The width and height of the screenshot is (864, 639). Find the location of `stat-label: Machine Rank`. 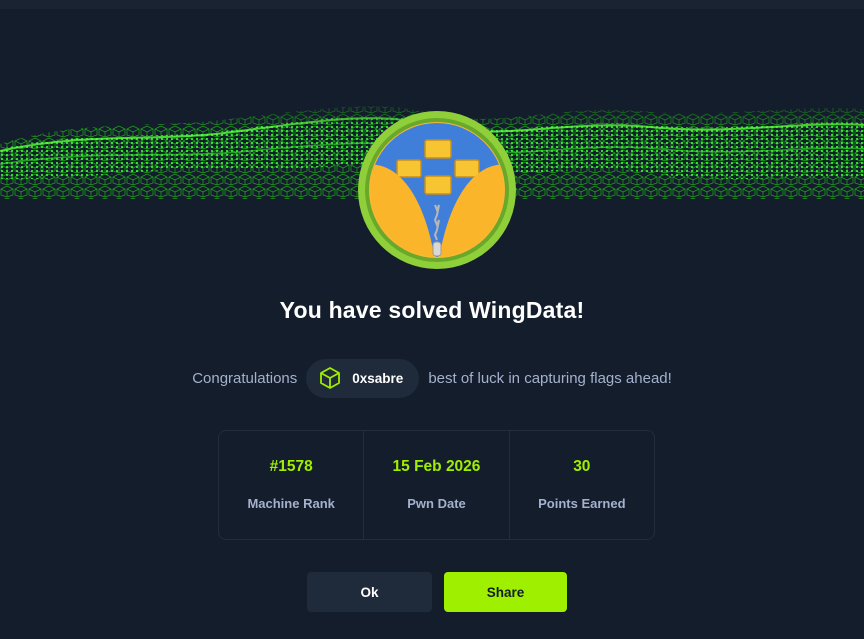

stat-label: Machine Rank is located at coordinates (291, 503).